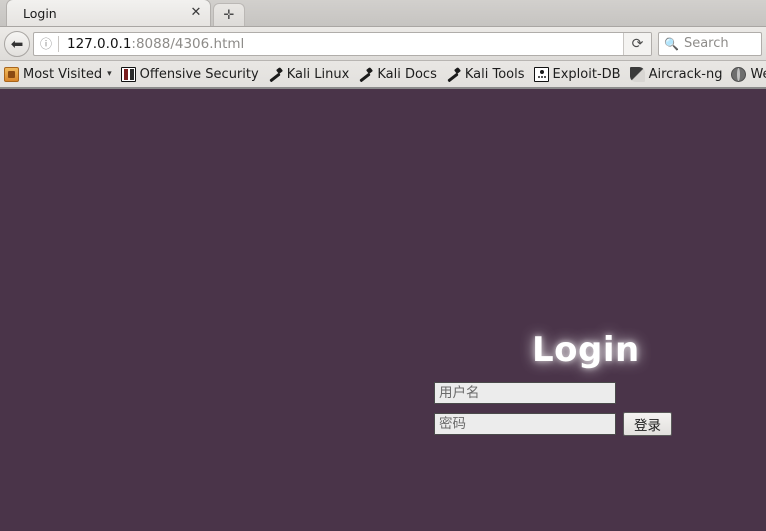 The height and width of the screenshot is (531, 766). I want to click on back-button: ⬅, so click(17, 43).